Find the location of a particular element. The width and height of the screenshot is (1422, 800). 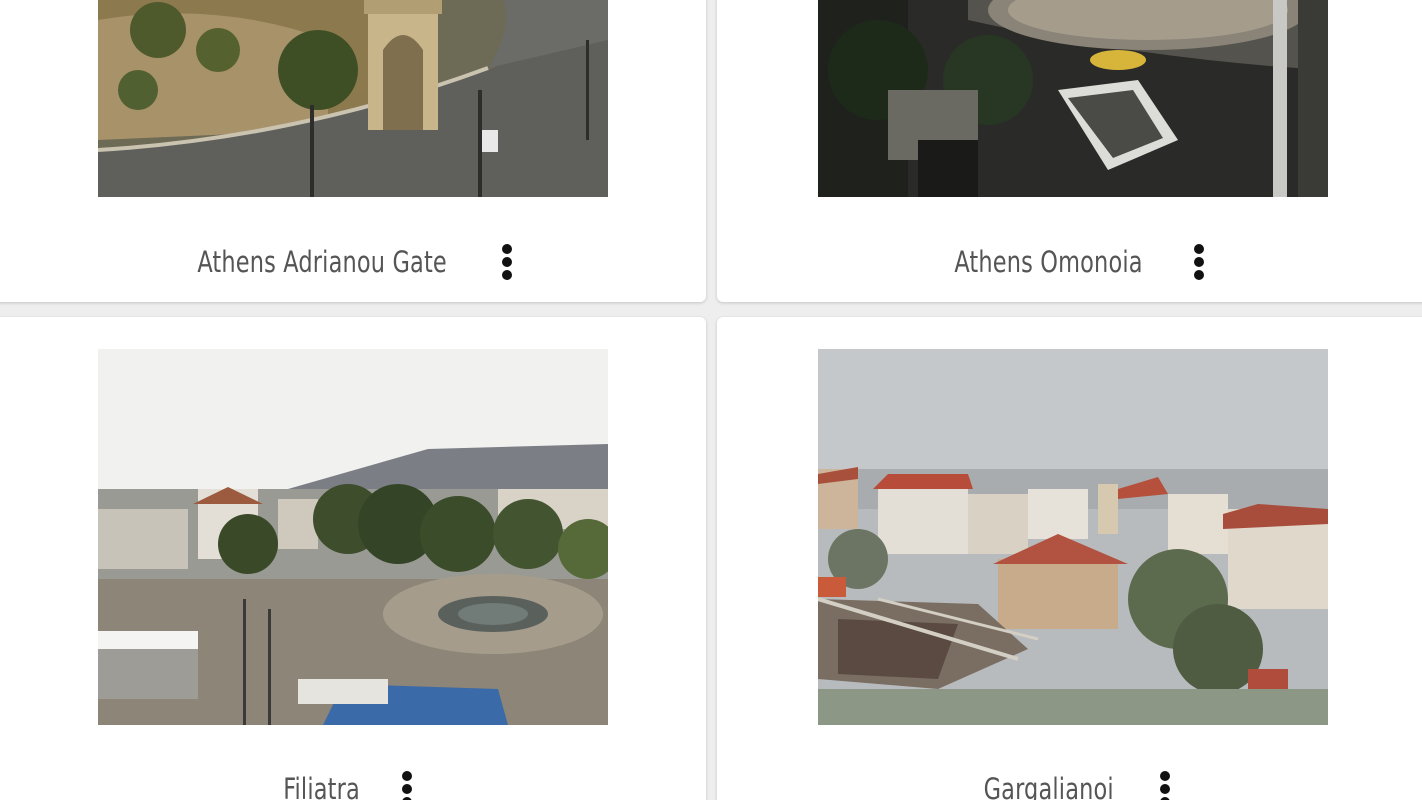

webcam-caption: Filiatra is located at coordinates (353, 782).